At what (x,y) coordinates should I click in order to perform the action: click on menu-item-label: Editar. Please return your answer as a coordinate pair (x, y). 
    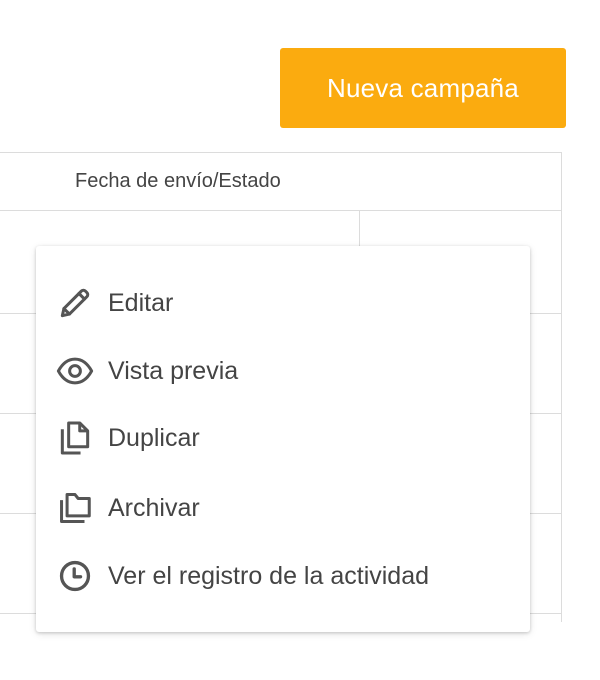
    Looking at the image, I should click on (141, 302).